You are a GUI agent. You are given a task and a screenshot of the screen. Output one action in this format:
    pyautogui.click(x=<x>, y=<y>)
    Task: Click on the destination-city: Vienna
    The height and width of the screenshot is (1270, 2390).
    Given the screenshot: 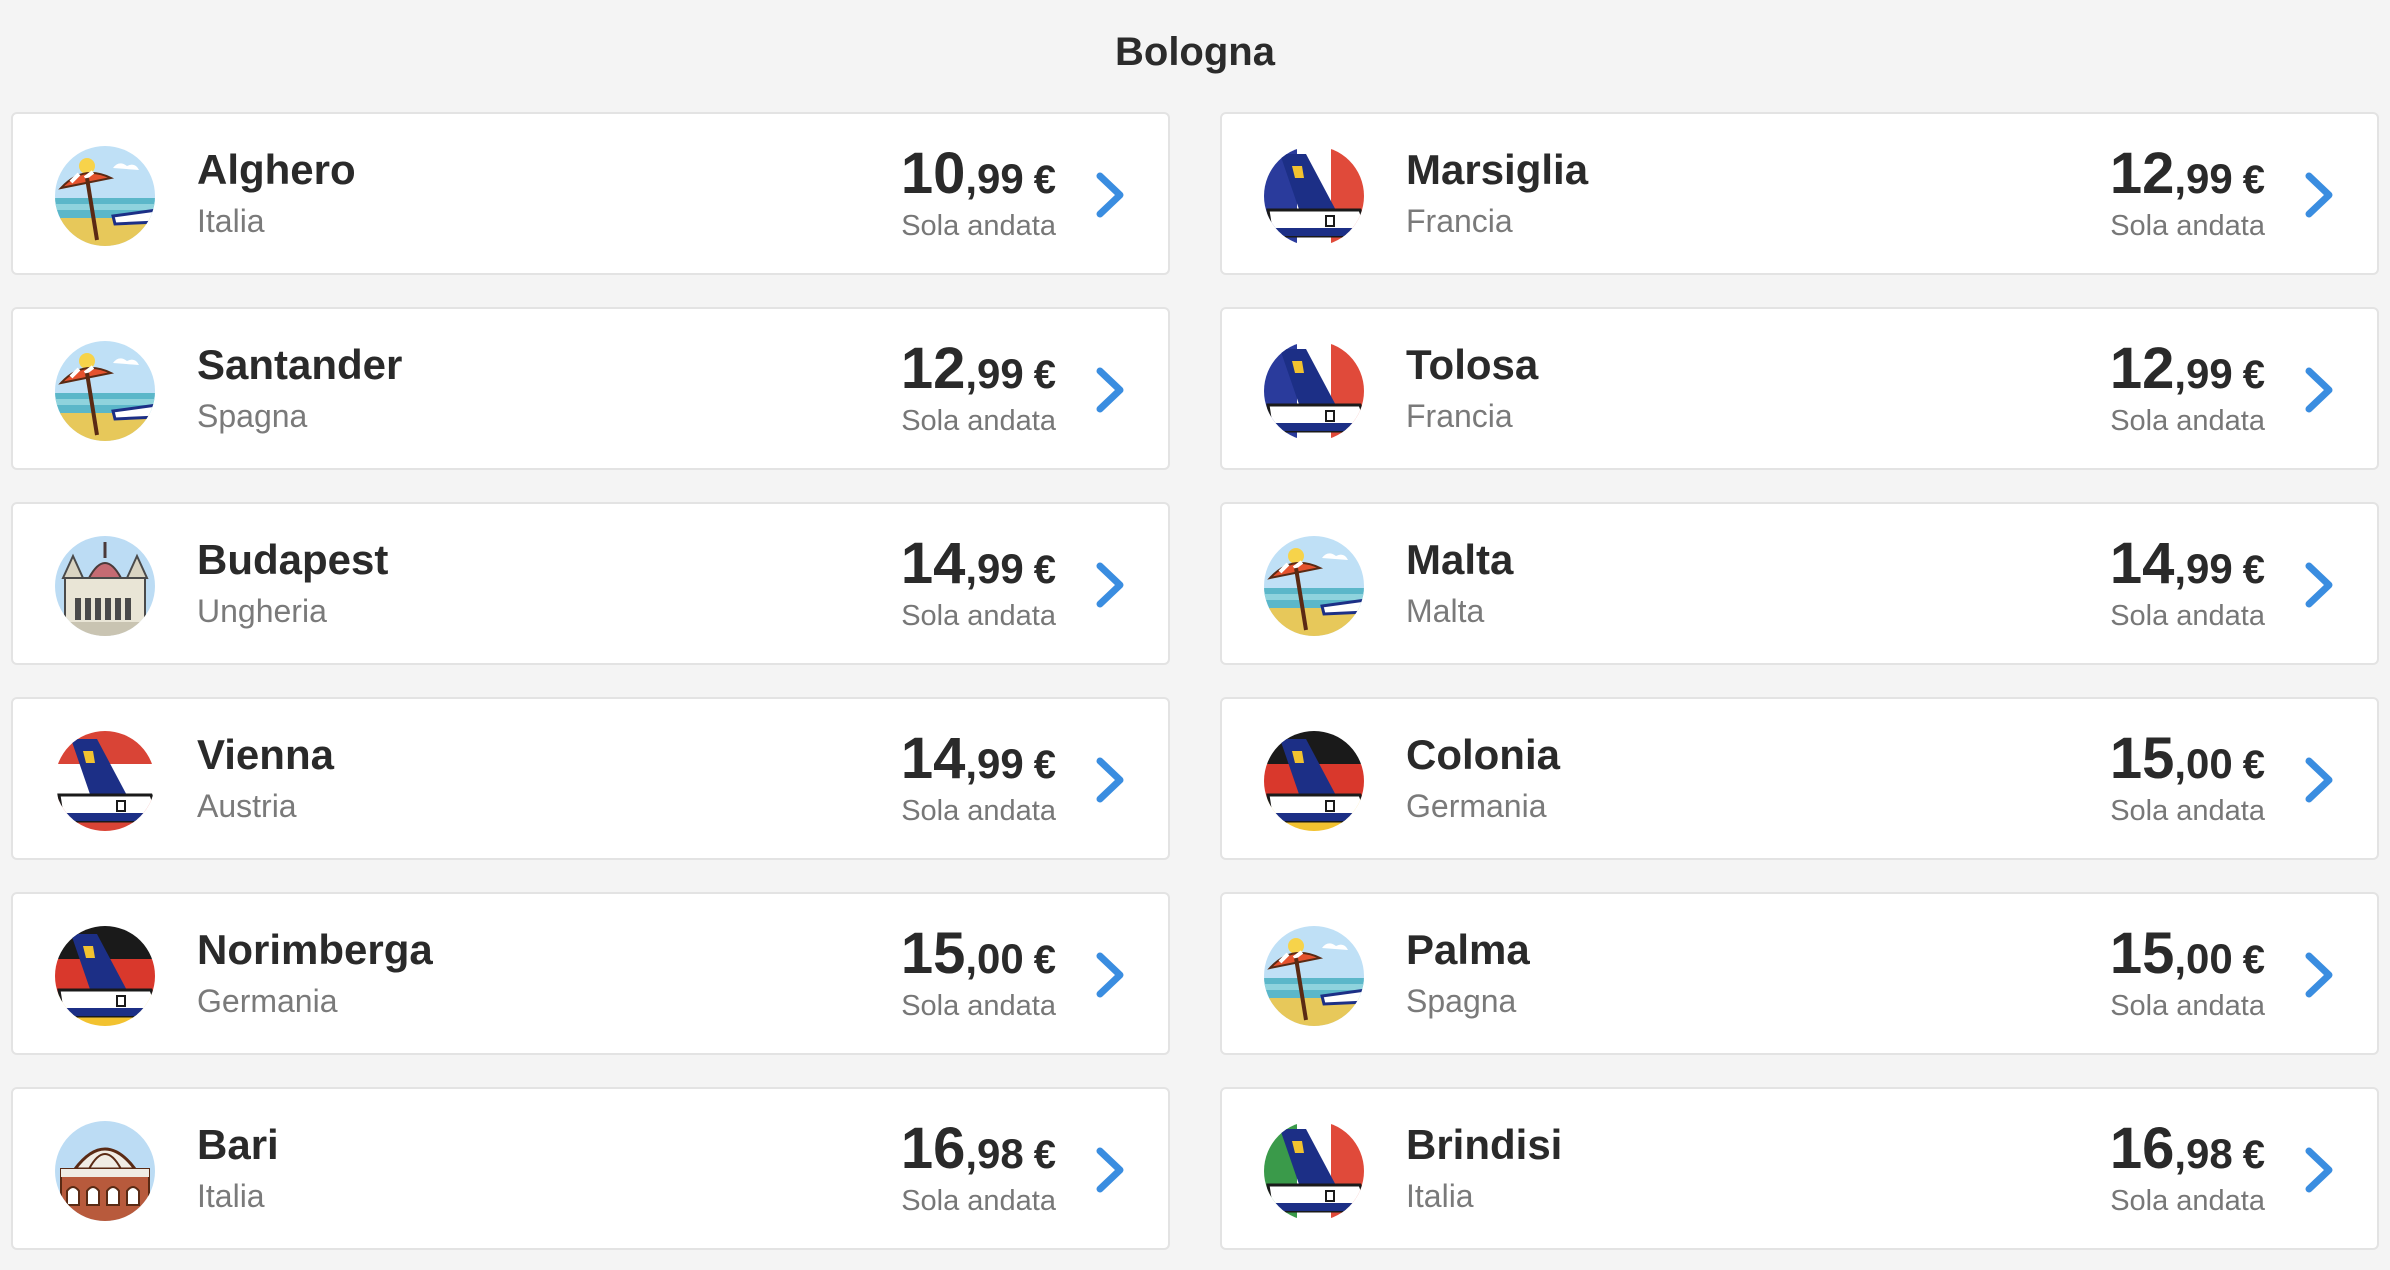 What is the action you would take?
    pyautogui.click(x=265, y=754)
    